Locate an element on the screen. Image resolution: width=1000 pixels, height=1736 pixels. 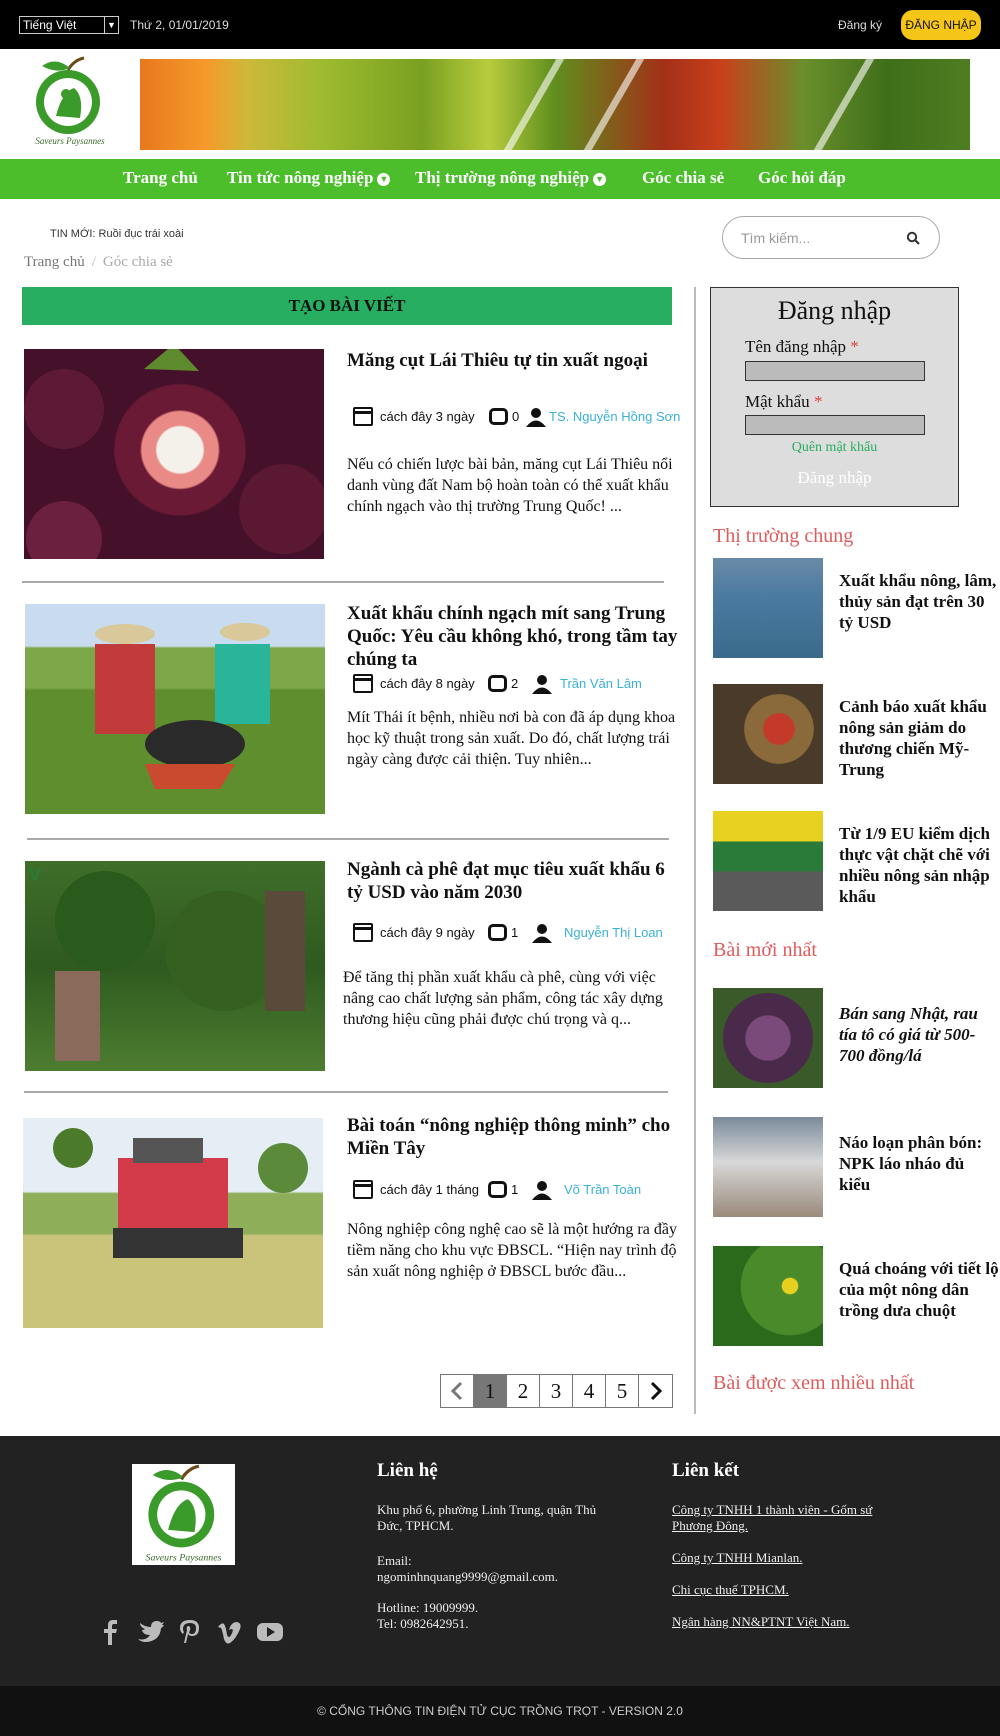
search-icon is located at coordinates (913, 238).